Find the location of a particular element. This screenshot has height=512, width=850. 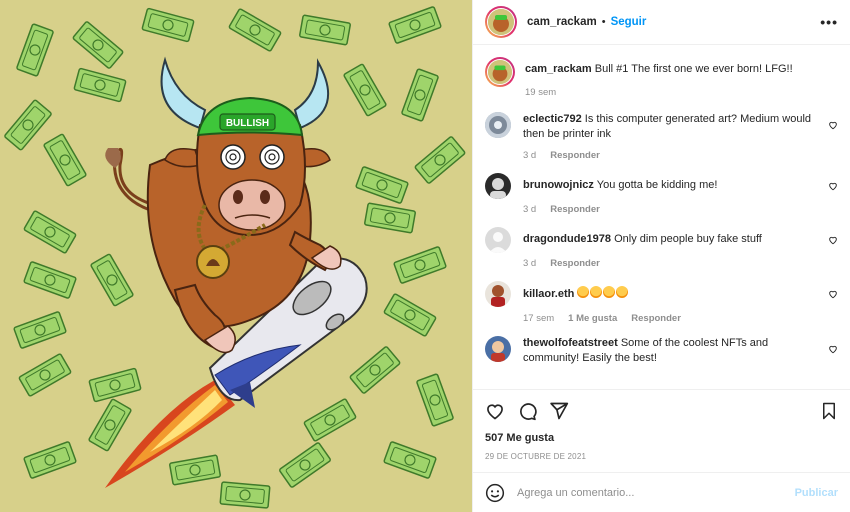

comment-likes: 1 Me gusta is located at coordinates (592, 318).